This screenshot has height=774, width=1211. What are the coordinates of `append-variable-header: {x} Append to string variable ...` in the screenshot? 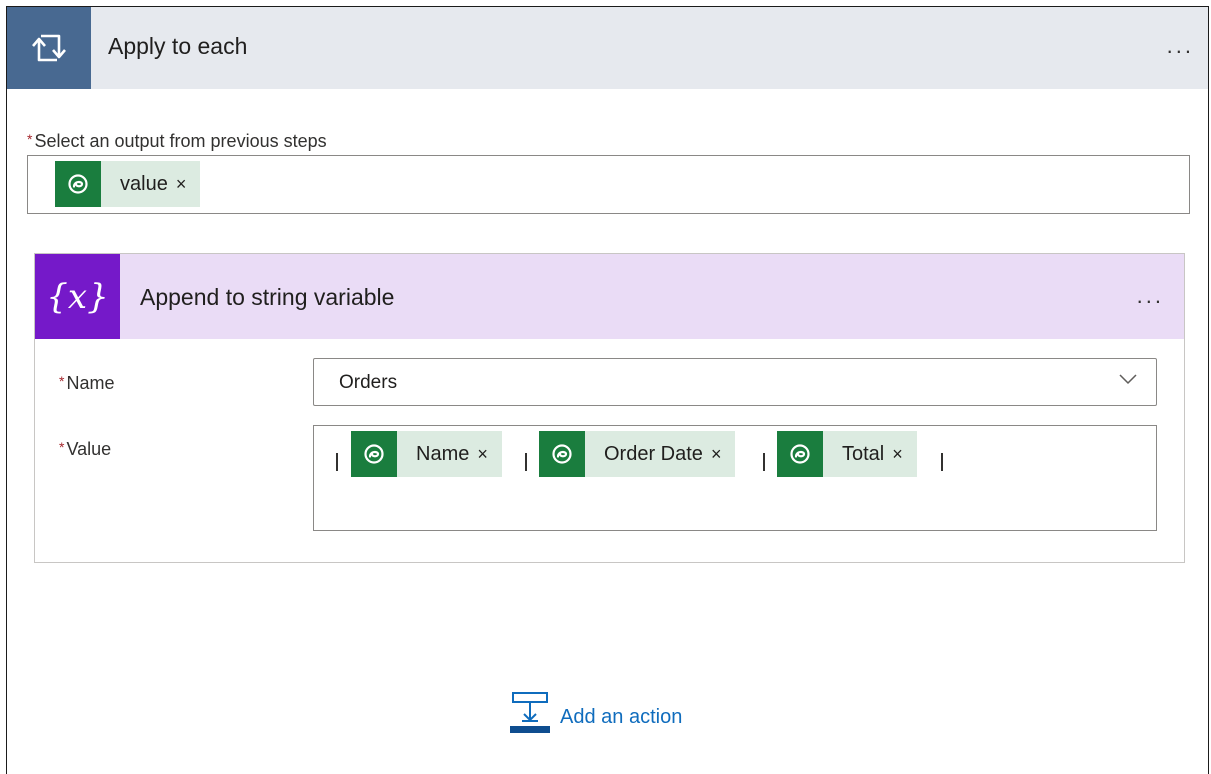 It's located at (609, 296).